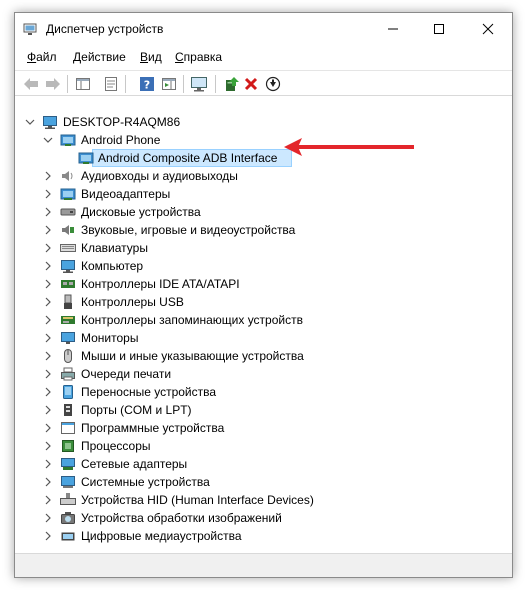 The width and height of the screenshot is (528, 591). Describe the element at coordinates (42, 57) in the screenshot. I see `menu-file: Файл` at that location.